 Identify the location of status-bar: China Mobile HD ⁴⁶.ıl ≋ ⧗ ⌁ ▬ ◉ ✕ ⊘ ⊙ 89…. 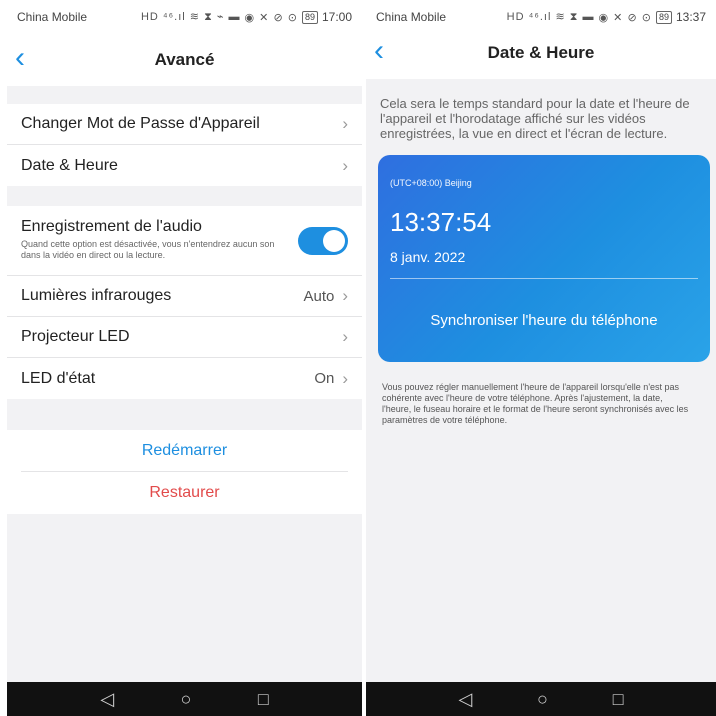
(184, 17).